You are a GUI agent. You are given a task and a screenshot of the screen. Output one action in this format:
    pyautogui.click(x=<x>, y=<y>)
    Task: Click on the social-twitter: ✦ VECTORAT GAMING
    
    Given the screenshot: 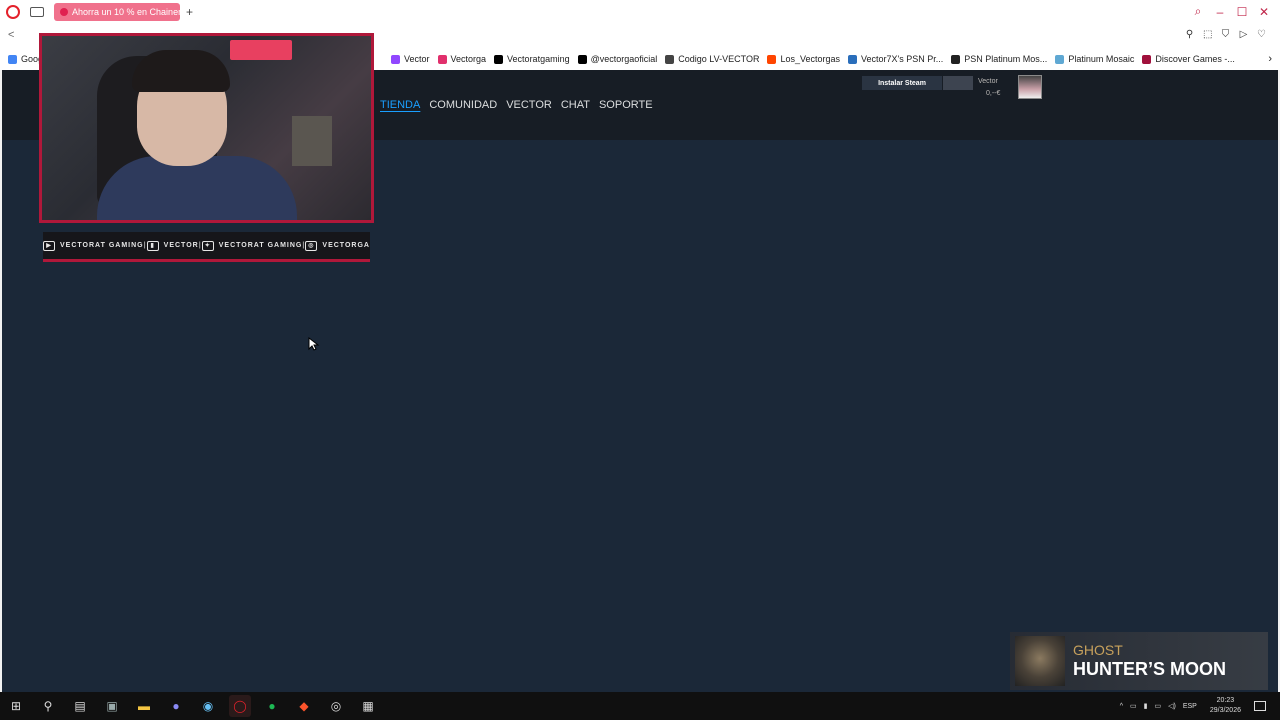 What is the action you would take?
    pyautogui.click(x=252, y=245)
    